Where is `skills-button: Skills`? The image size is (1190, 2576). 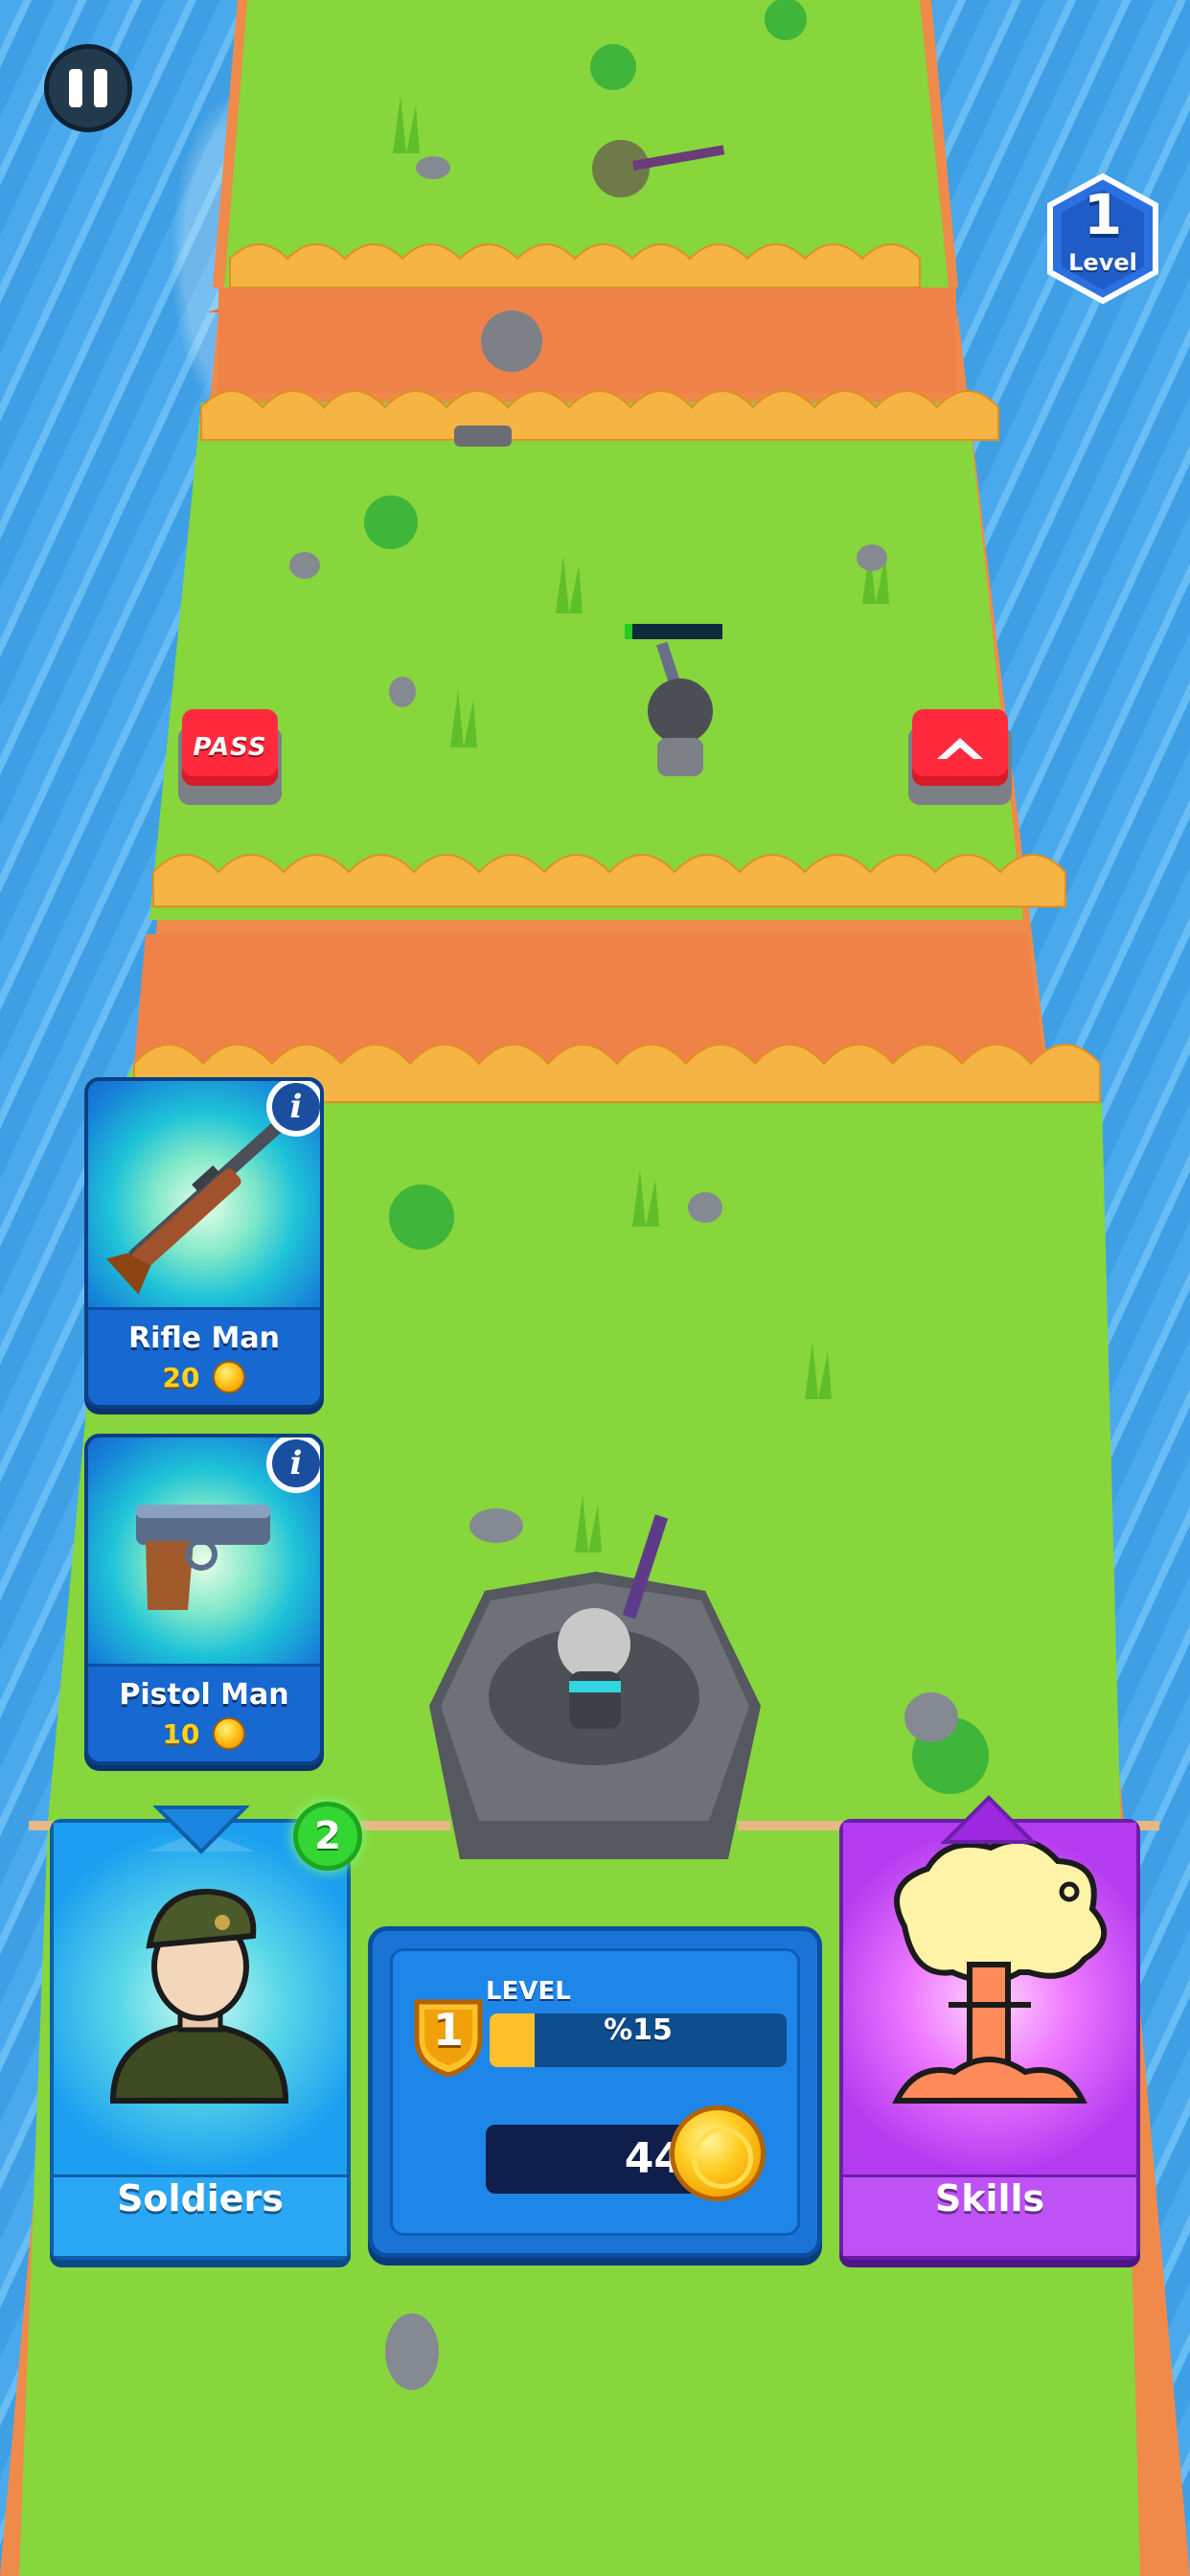
skills-button: Skills is located at coordinates (989, 2039).